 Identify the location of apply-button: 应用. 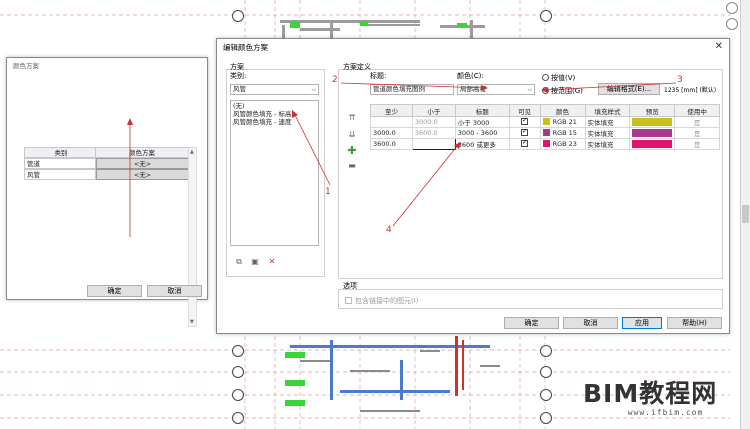
(642, 323).